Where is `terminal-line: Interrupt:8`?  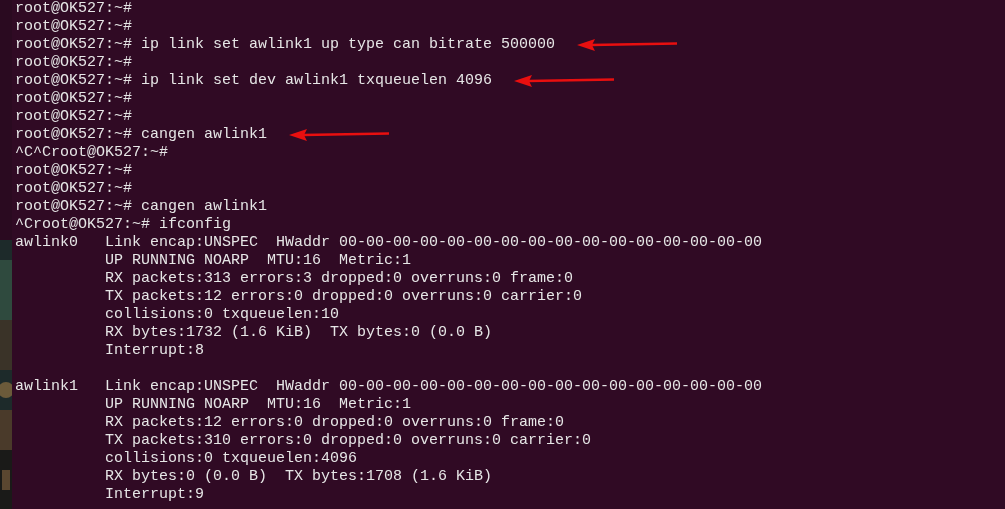 terminal-line: Interrupt:8 is located at coordinates (154, 351).